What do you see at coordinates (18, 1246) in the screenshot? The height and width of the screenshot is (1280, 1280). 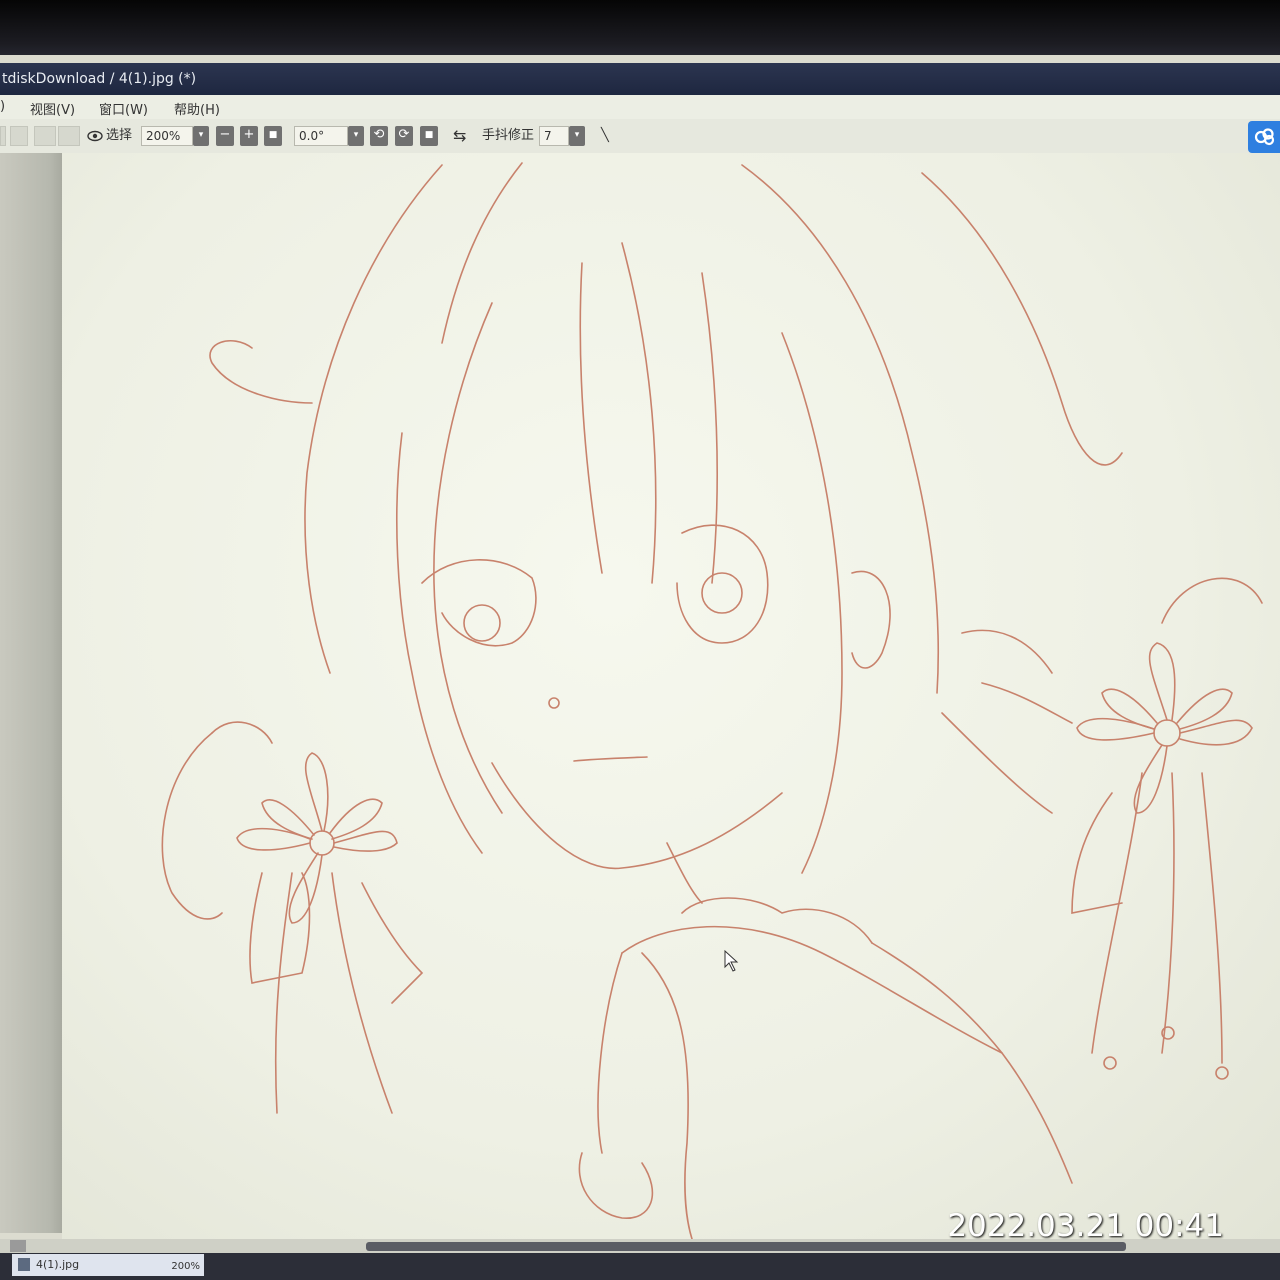 I see `scroll-left-arrow-icon` at bounding box center [18, 1246].